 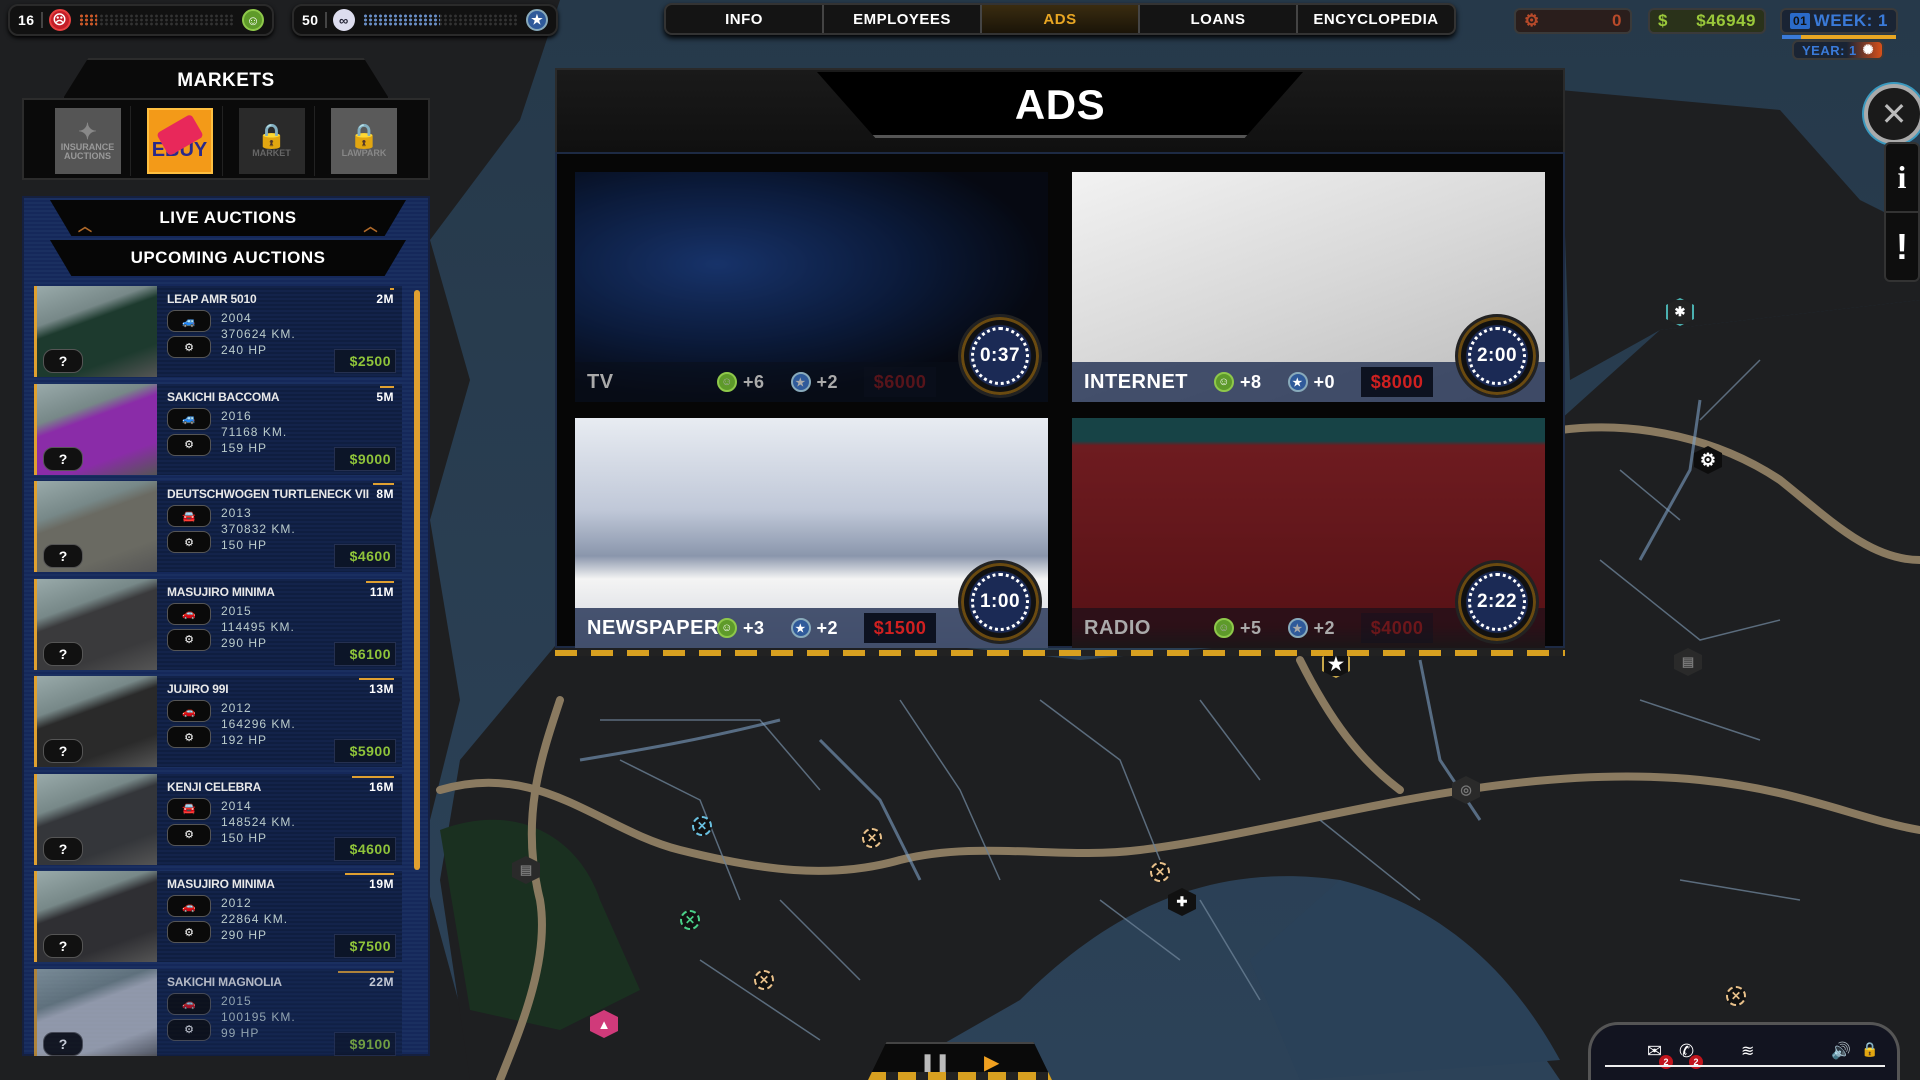 I want to click on map-pin-x-blue: ✕, so click(x=702, y=826).